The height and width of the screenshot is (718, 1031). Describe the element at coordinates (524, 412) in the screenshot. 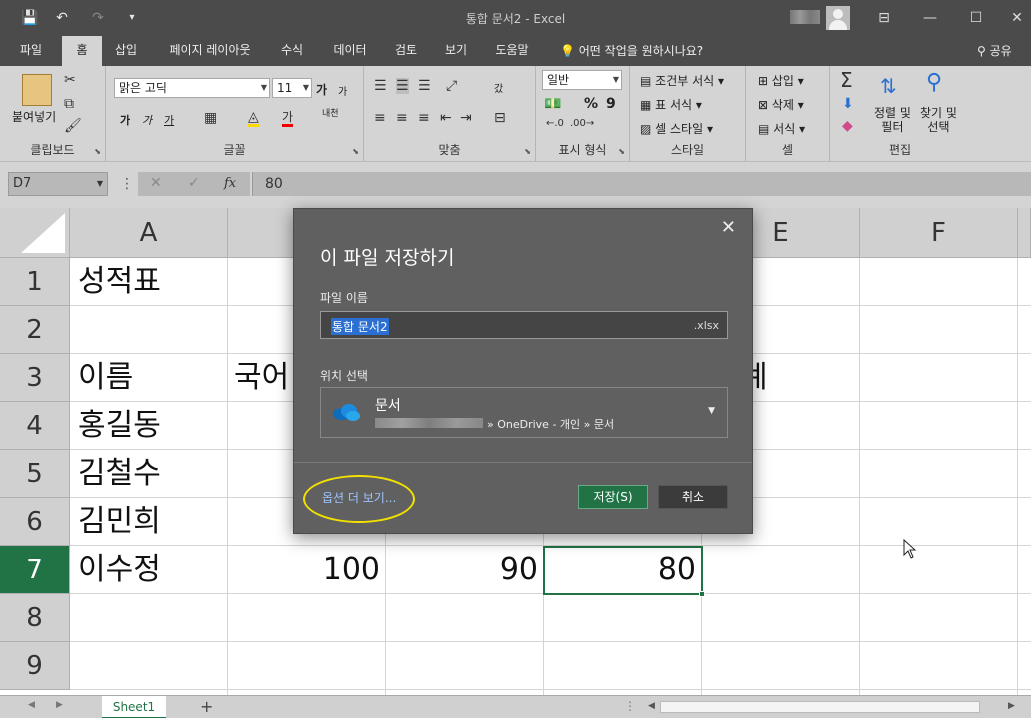

I see `location-dropdown: 문서 » OneDrive - 개인 » 문서 ▼` at that location.